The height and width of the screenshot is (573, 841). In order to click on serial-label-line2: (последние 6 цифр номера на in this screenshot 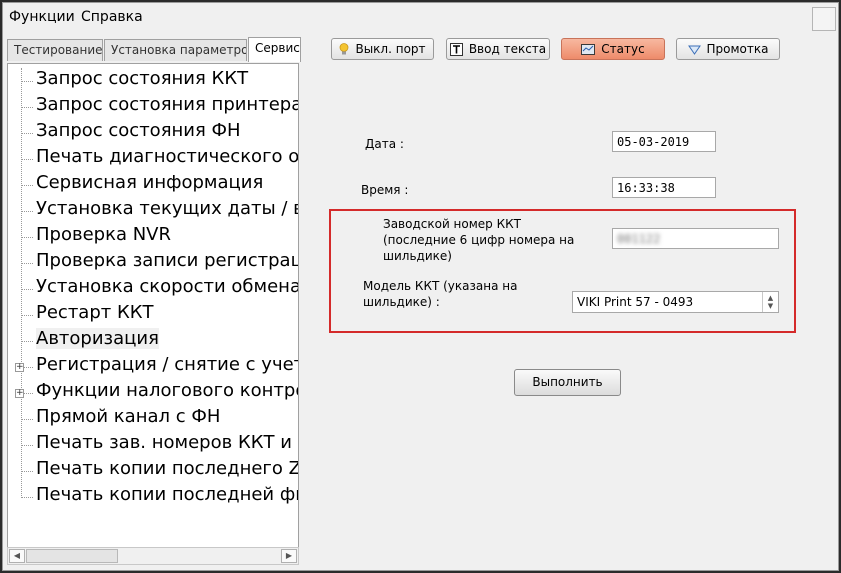, I will do `click(479, 240)`.